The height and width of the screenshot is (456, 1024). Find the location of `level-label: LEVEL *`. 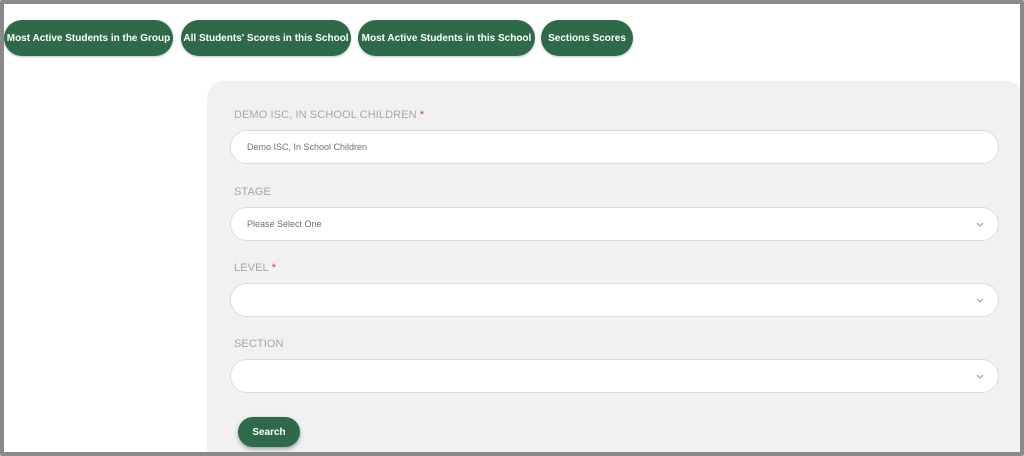

level-label: LEVEL * is located at coordinates (255, 268).